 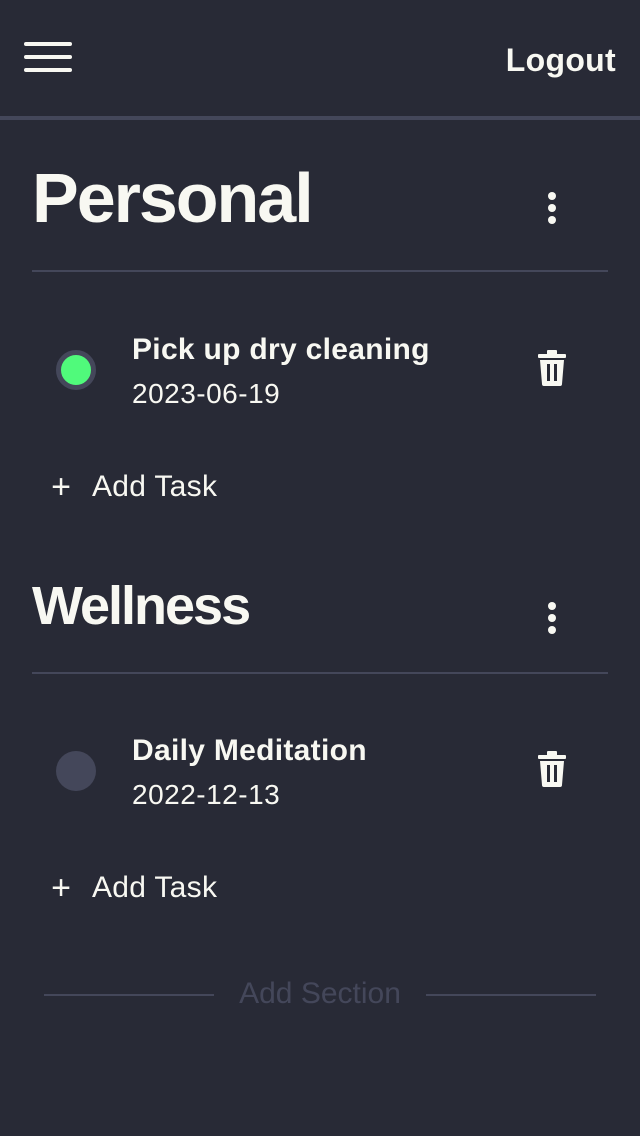 I want to click on add-section-row: Add Section, so click(x=320, y=994).